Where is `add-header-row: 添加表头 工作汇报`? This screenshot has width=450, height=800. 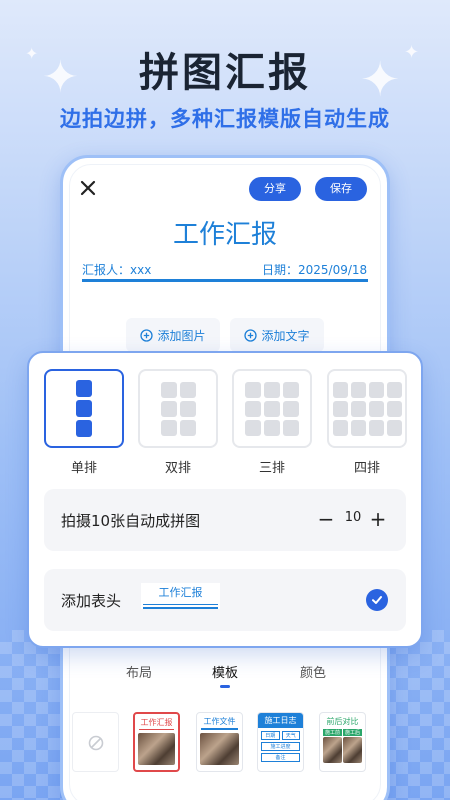 add-header-row: 添加表头 工作汇报 is located at coordinates (225, 600).